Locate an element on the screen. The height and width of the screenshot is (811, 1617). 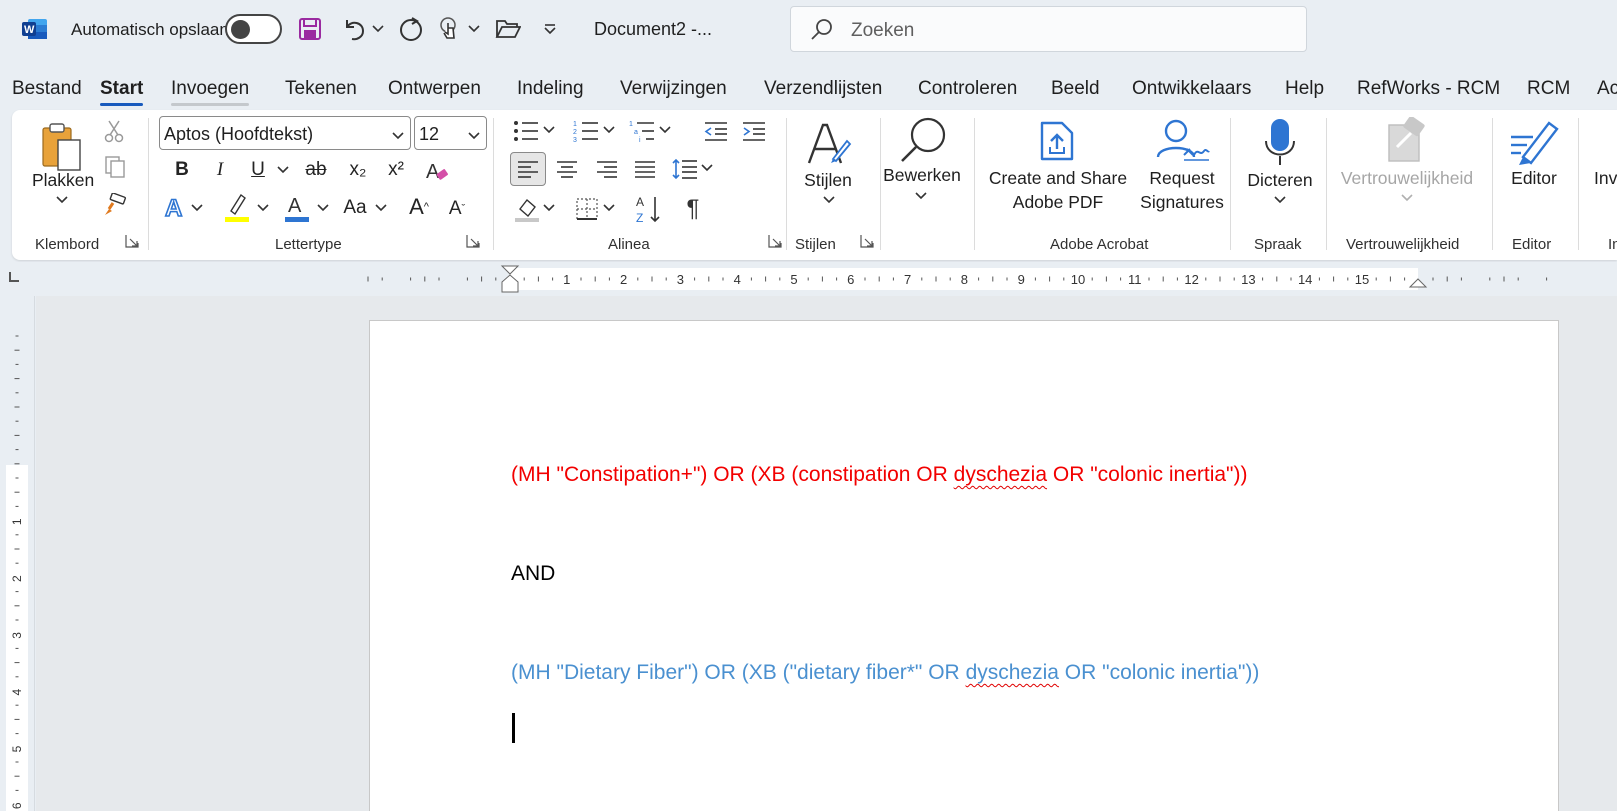
font-launcher-icon is located at coordinates (473, 241).